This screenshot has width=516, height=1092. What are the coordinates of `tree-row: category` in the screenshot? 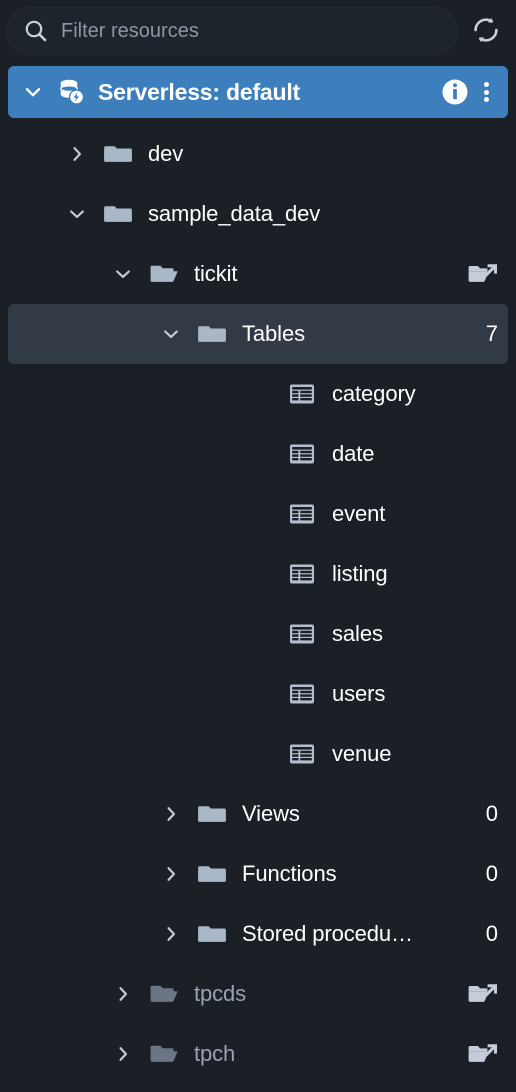 It's located at (258, 394).